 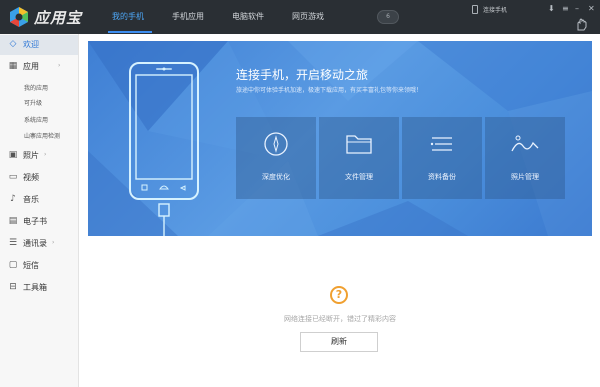 What do you see at coordinates (276, 177) in the screenshot?
I see `card-label: 深度优化` at bounding box center [276, 177].